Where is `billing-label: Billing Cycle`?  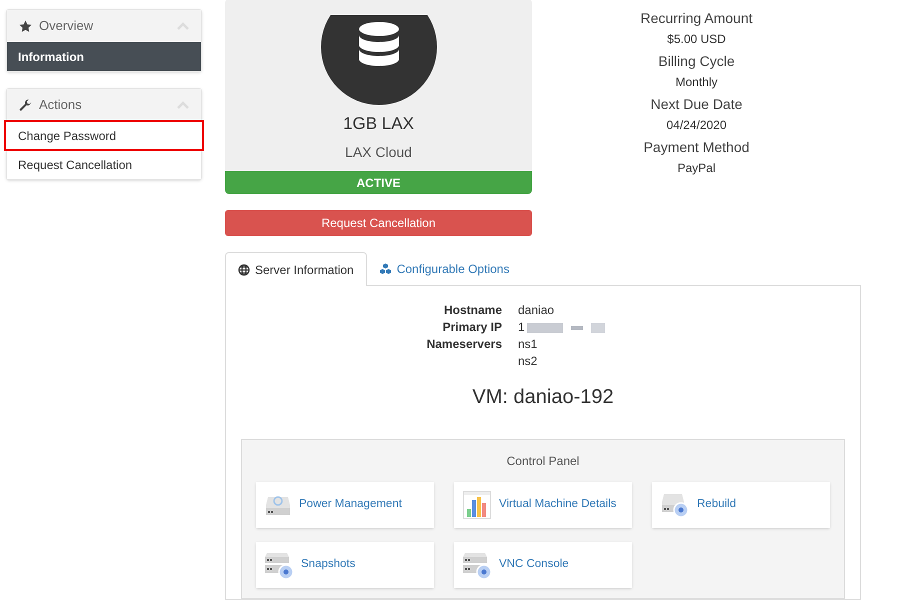 billing-label: Billing Cycle is located at coordinates (696, 61).